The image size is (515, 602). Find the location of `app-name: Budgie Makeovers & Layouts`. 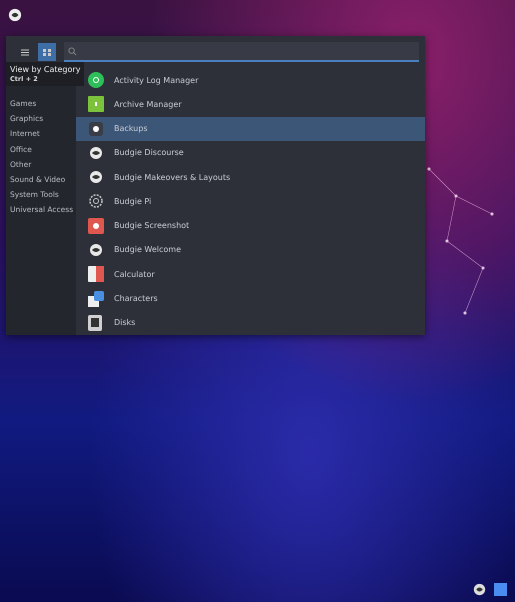

app-name: Budgie Makeovers & Layouts is located at coordinates (172, 177).